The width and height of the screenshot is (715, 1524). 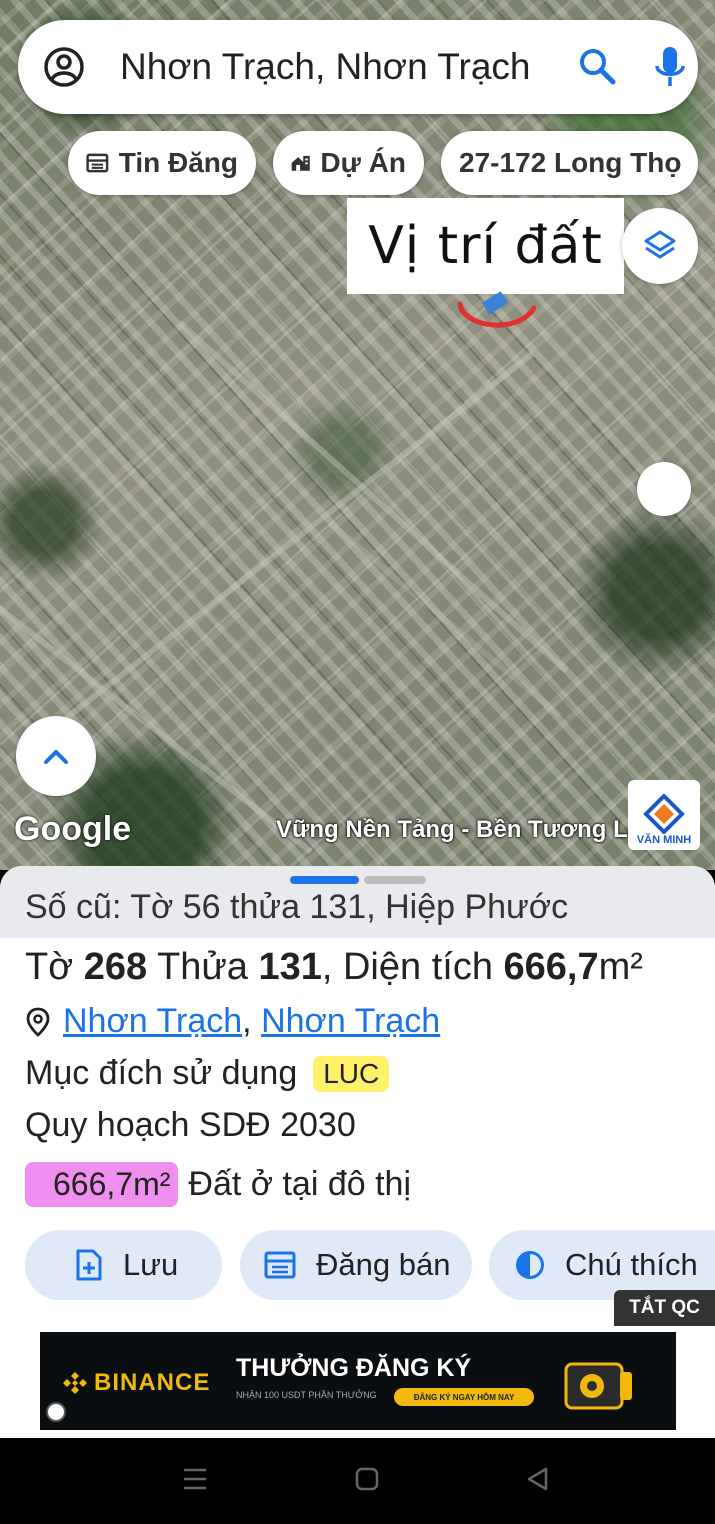 What do you see at coordinates (454, 829) in the screenshot?
I see `map-overlay-text: Vững Nền Tảng - Bền Tương Lai` at bounding box center [454, 829].